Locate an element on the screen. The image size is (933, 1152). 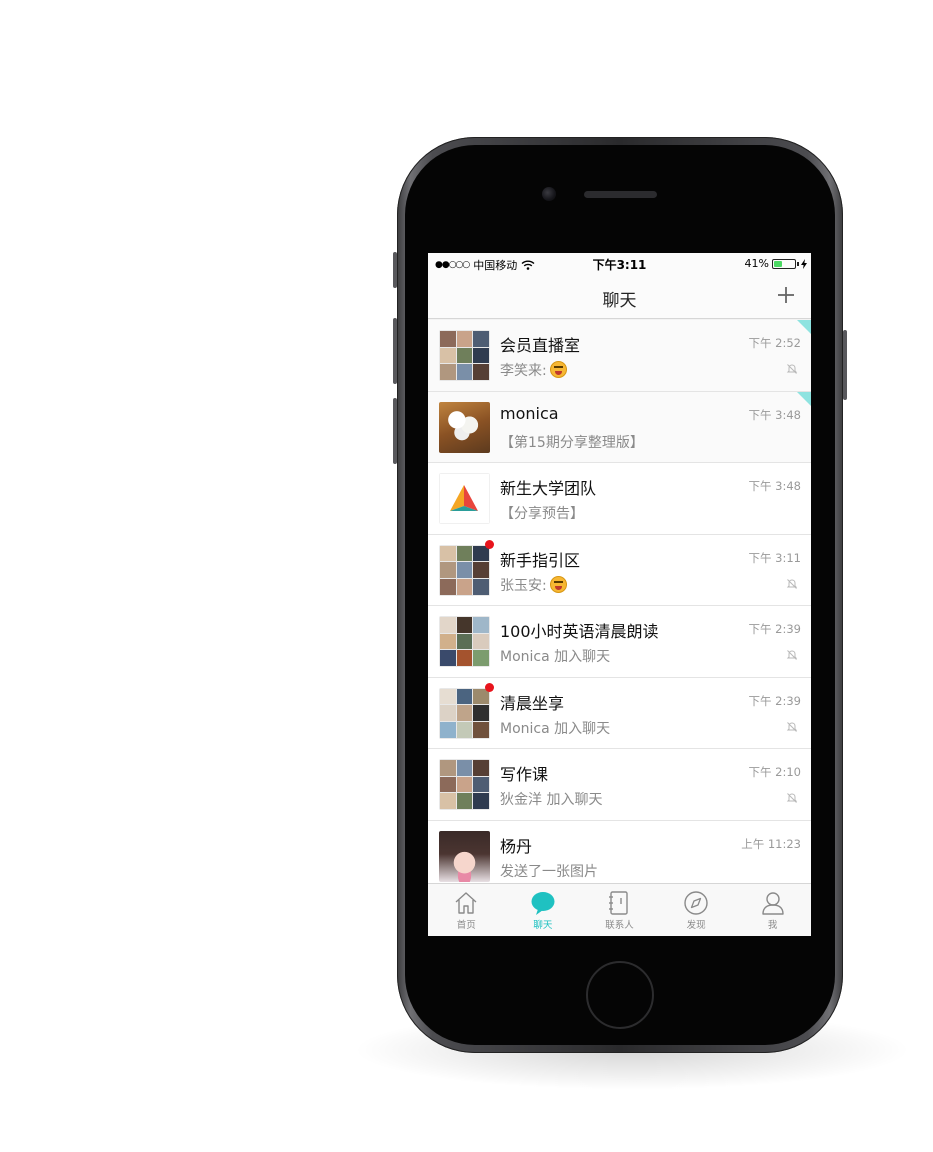
tab-label: 联系人 is located at coordinates (619, 925).